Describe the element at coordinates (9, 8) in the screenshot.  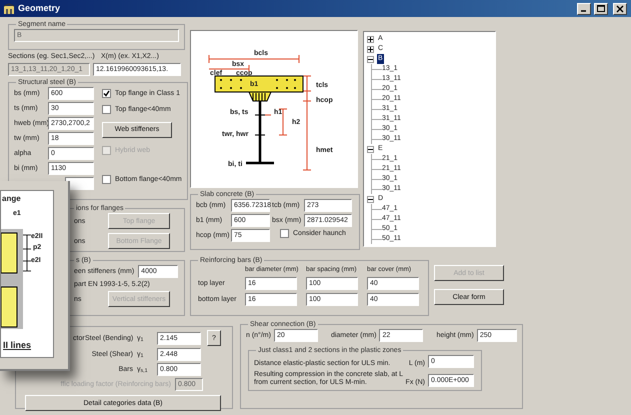
I see `app-icon` at that location.